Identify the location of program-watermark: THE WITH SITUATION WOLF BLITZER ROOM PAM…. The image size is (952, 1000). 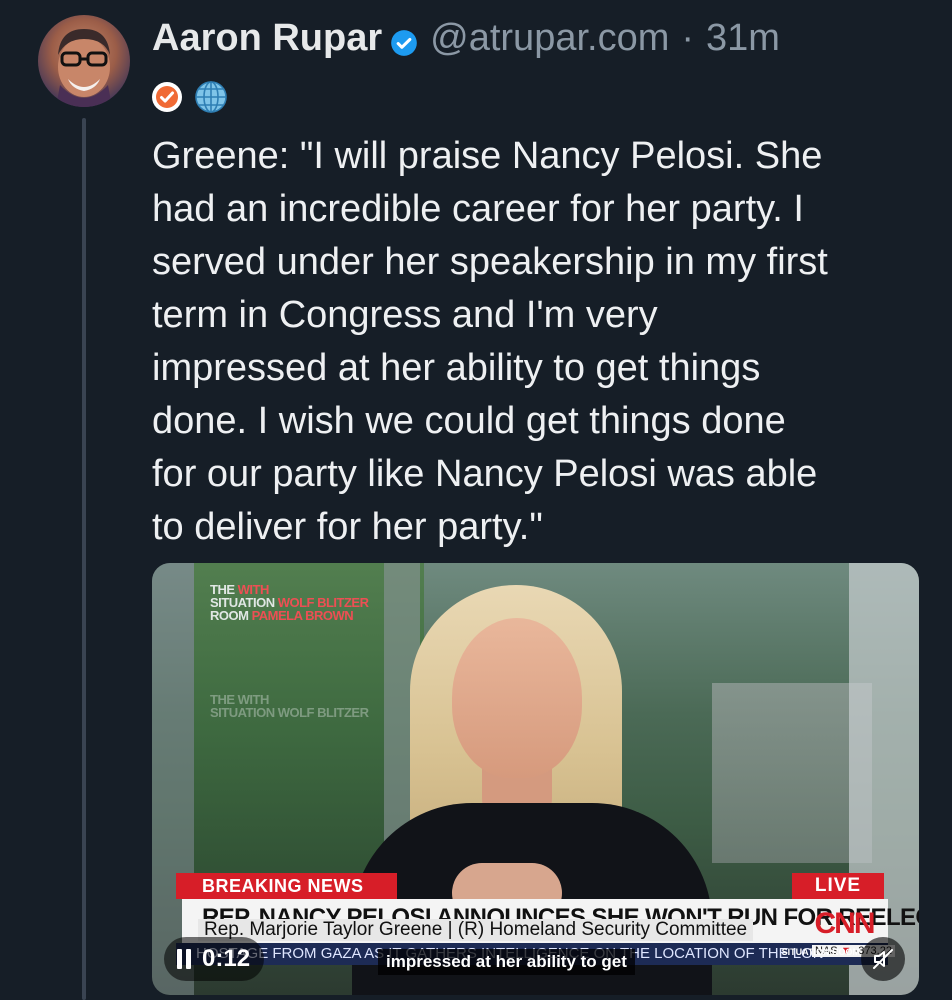
(289, 603).